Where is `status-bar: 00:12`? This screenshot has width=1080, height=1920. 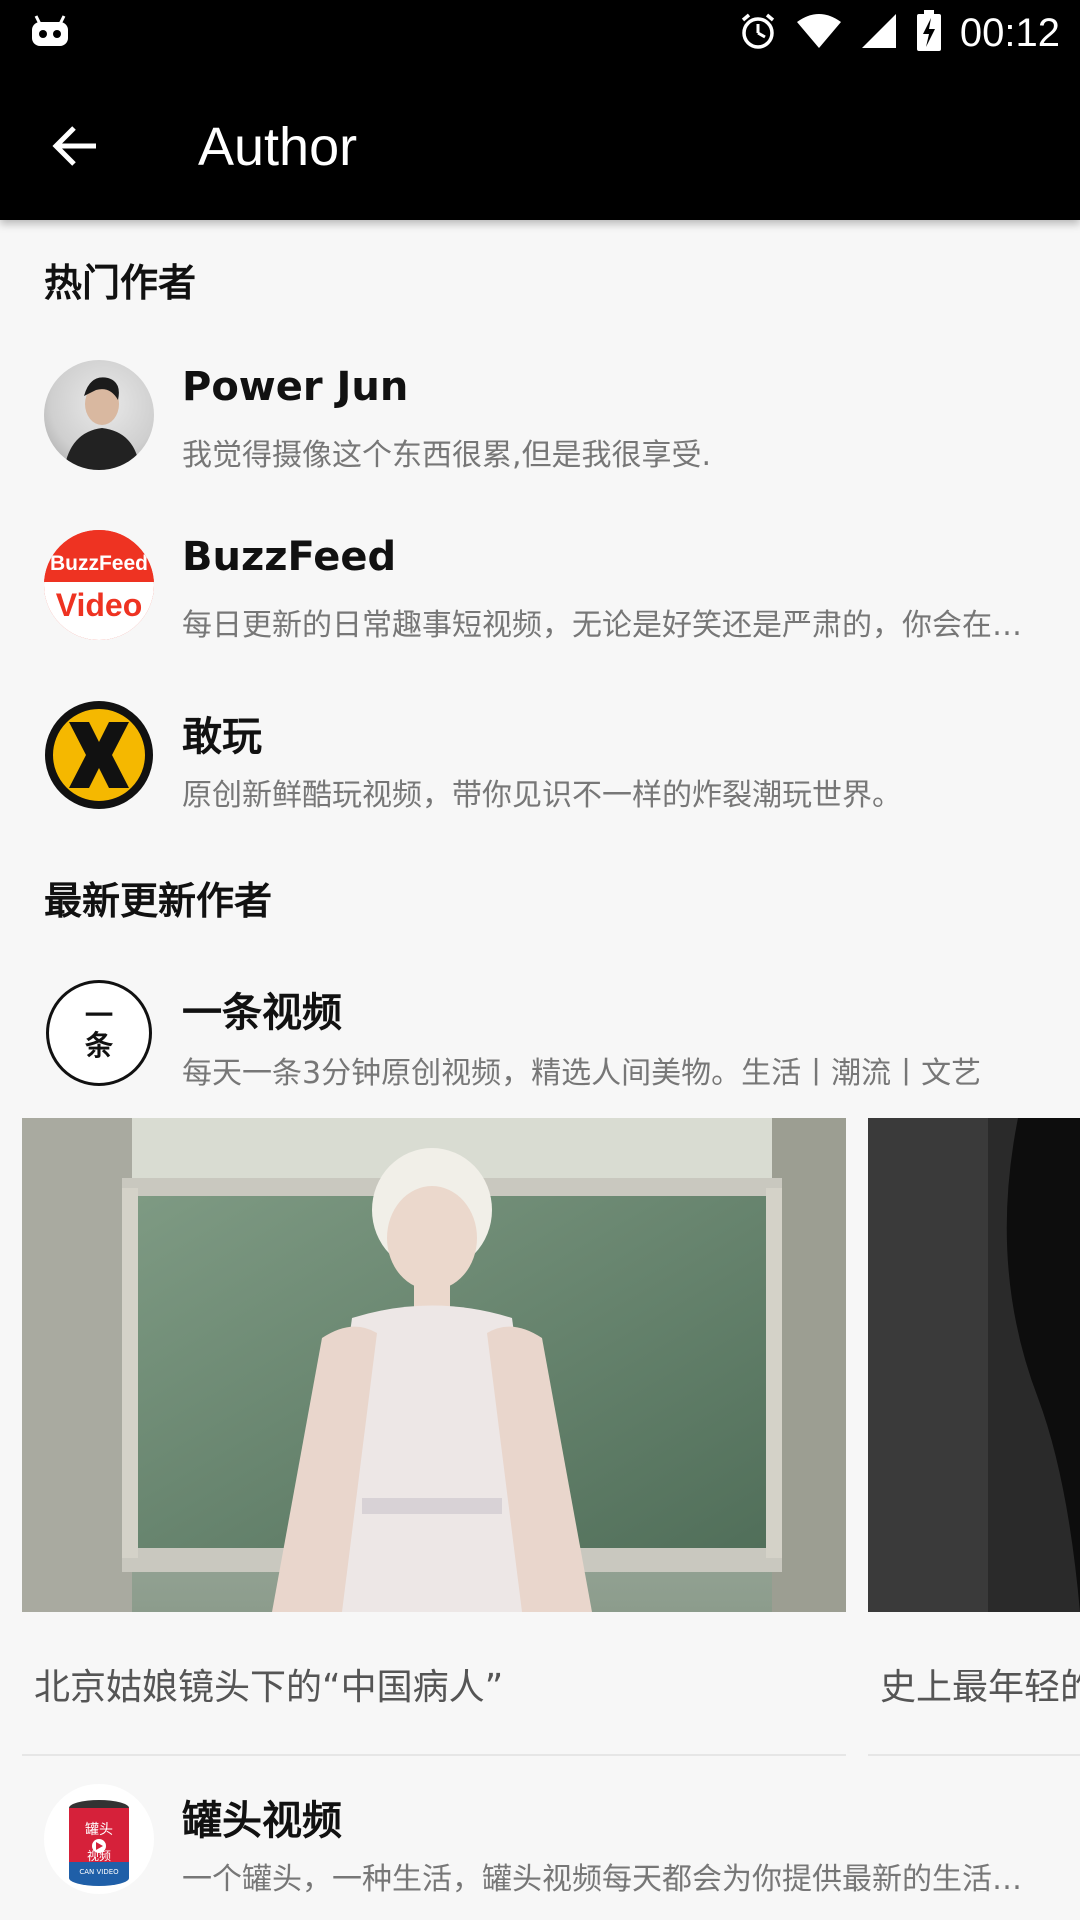 status-bar: 00:12 is located at coordinates (540, 33).